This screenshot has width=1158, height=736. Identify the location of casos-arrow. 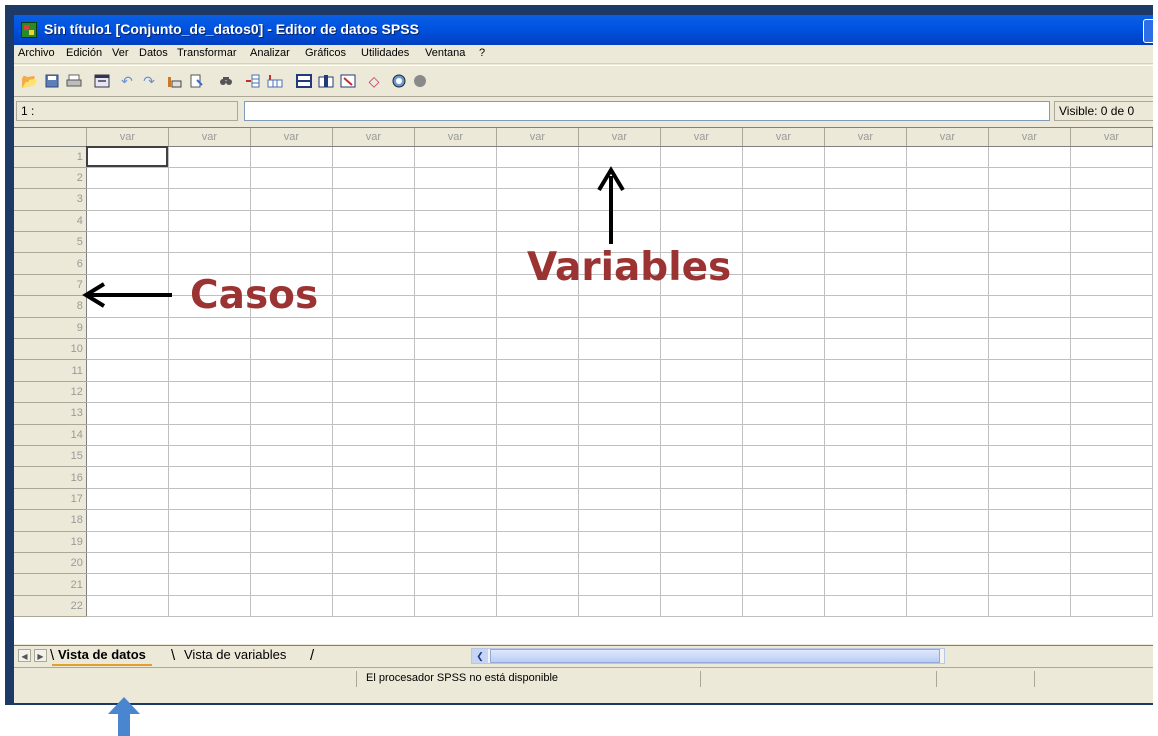
(127, 295).